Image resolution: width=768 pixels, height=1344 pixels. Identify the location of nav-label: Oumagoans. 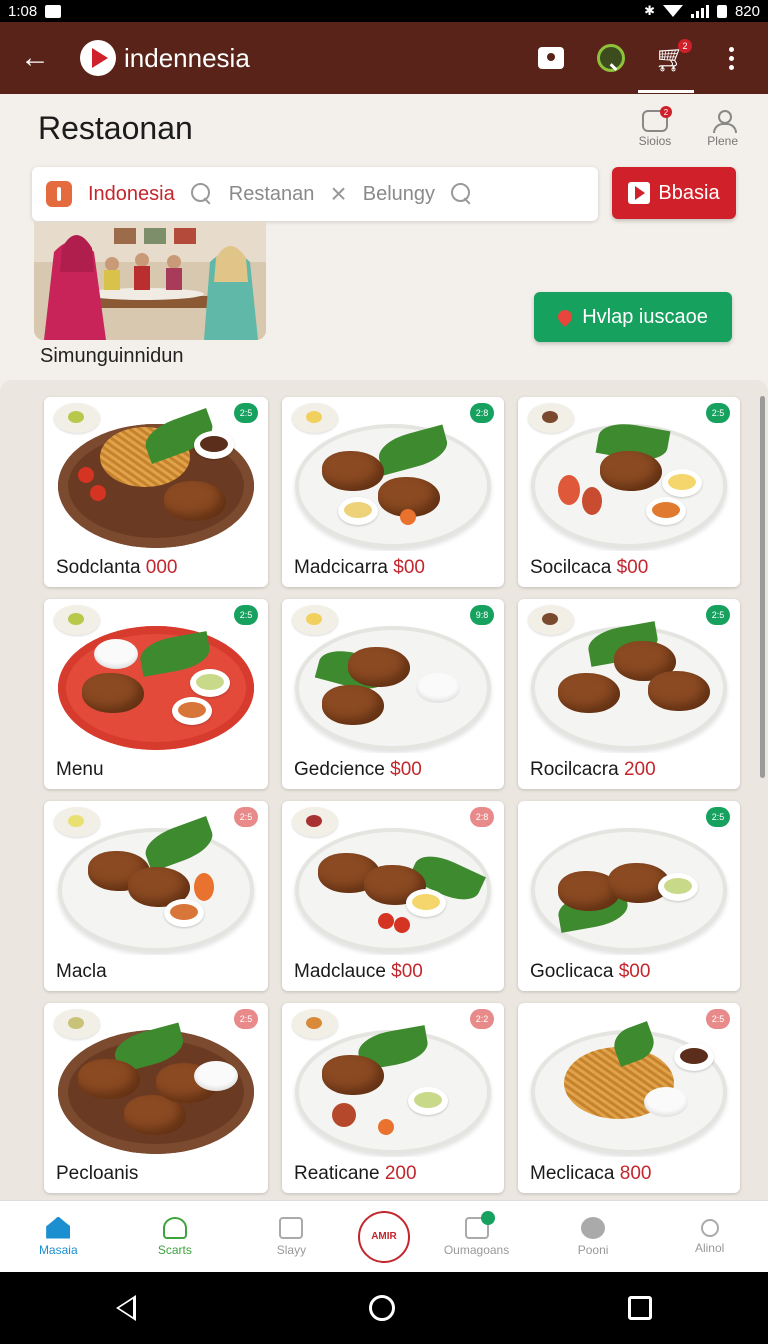
(476, 1249).